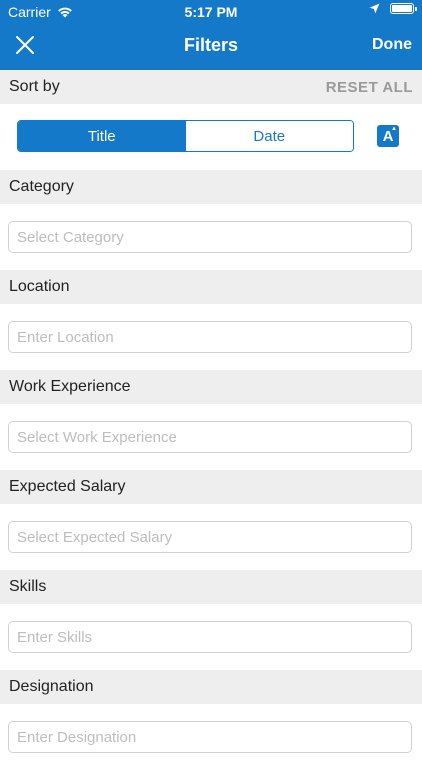  I want to click on category-row, so click(211, 237).